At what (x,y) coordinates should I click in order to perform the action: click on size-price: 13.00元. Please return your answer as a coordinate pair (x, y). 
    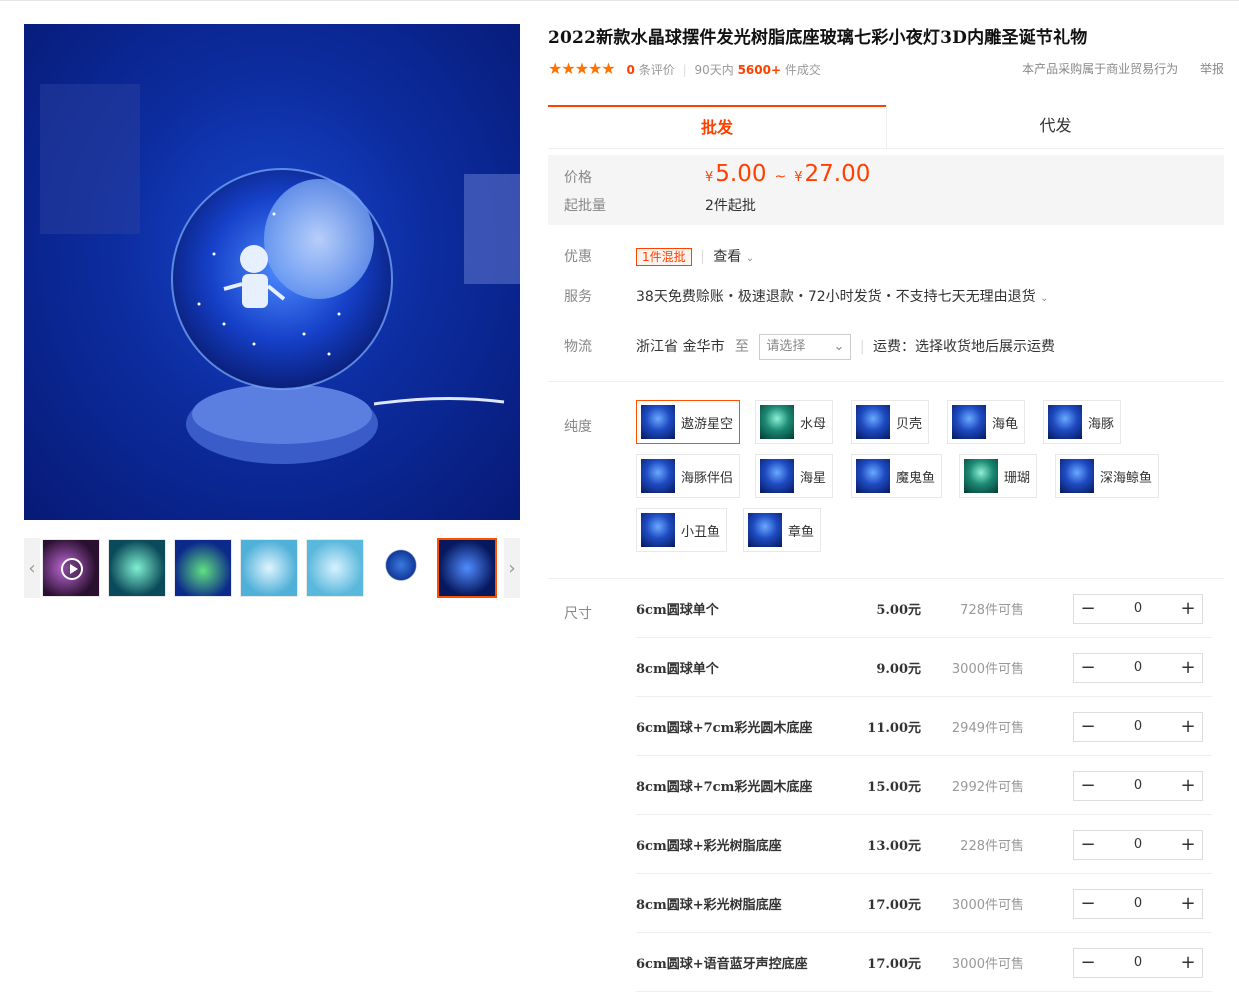
    Looking at the image, I should click on (894, 846).